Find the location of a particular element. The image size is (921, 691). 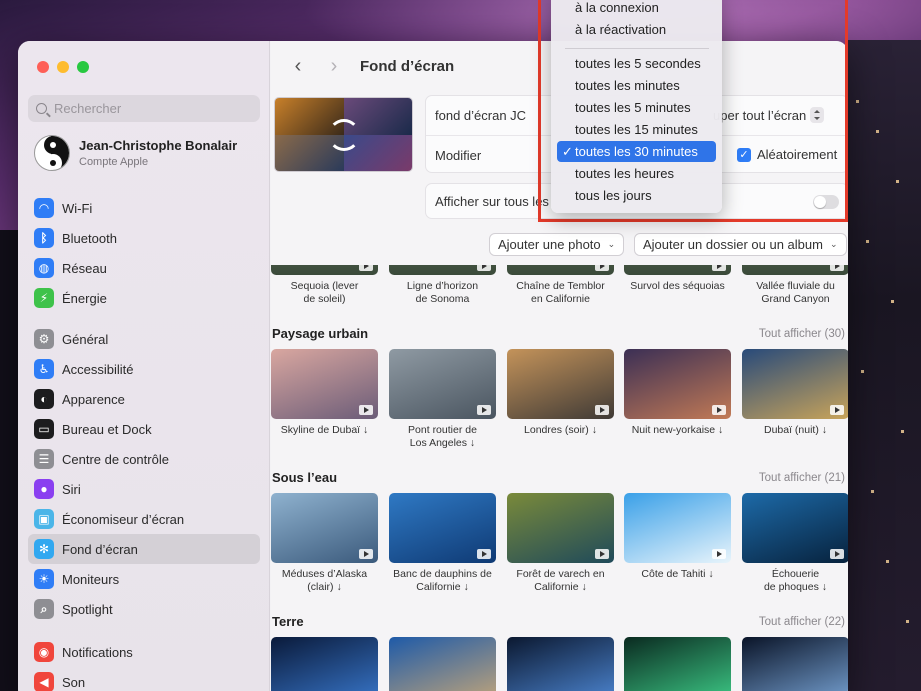

menu-item: toutes les 5 minutes is located at coordinates (636, 107).